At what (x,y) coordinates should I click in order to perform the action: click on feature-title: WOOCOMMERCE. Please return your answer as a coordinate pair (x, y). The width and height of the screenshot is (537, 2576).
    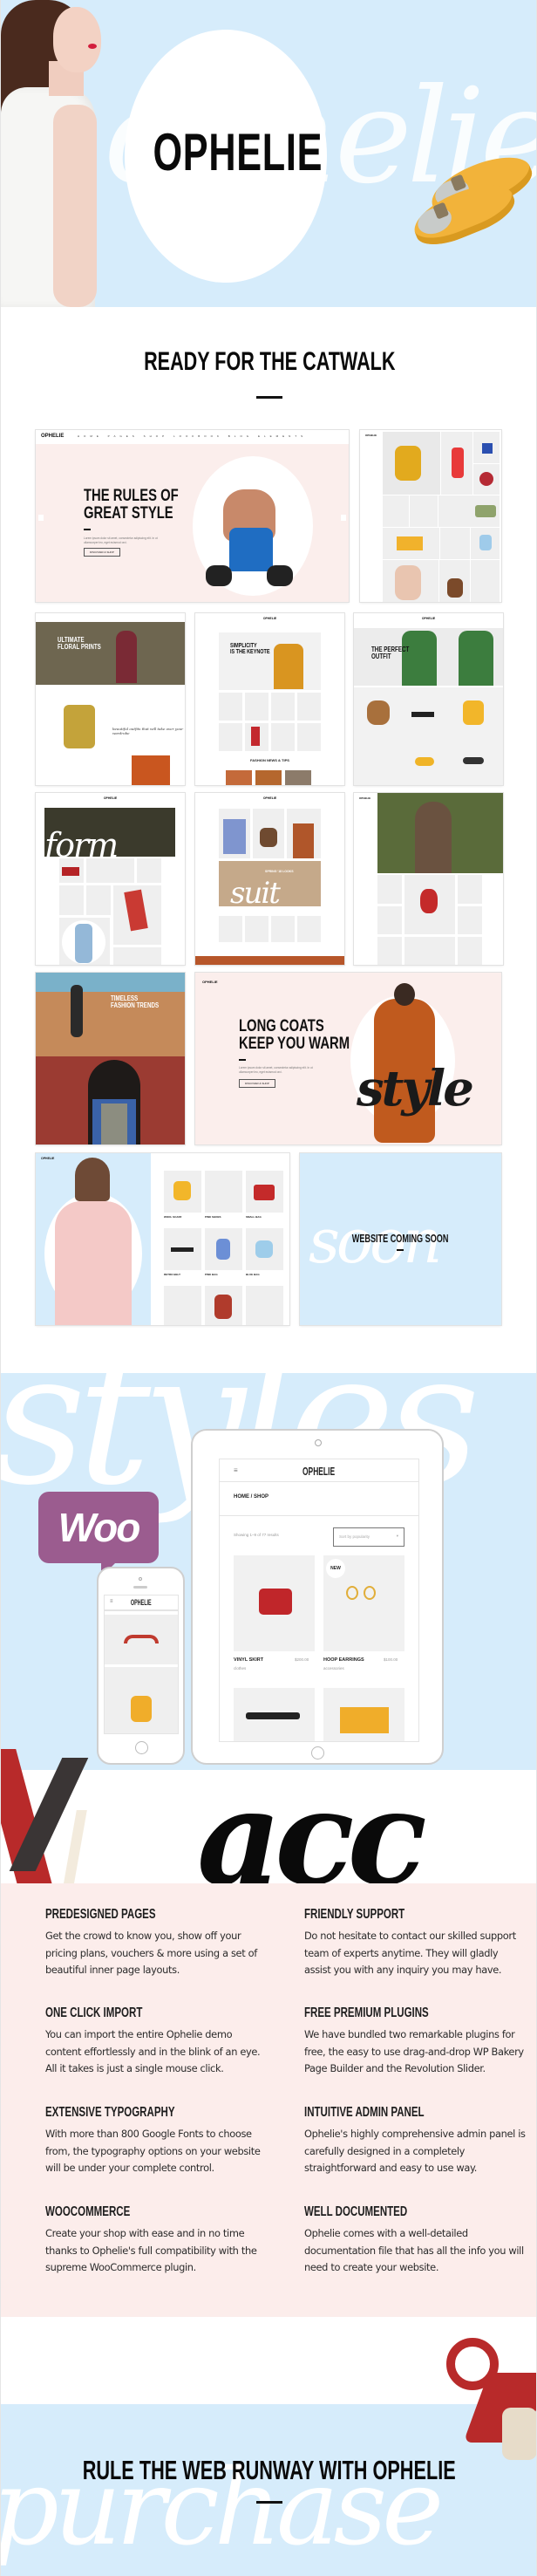
    Looking at the image, I should click on (88, 2211).